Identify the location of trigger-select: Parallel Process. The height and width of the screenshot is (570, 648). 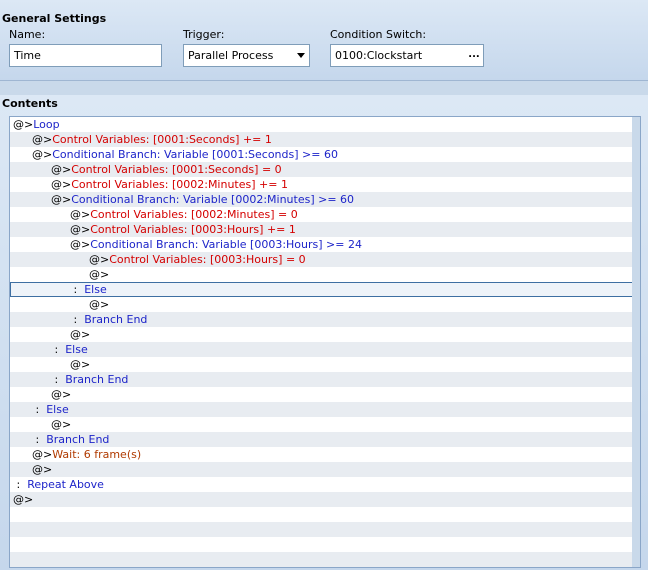
(246, 55).